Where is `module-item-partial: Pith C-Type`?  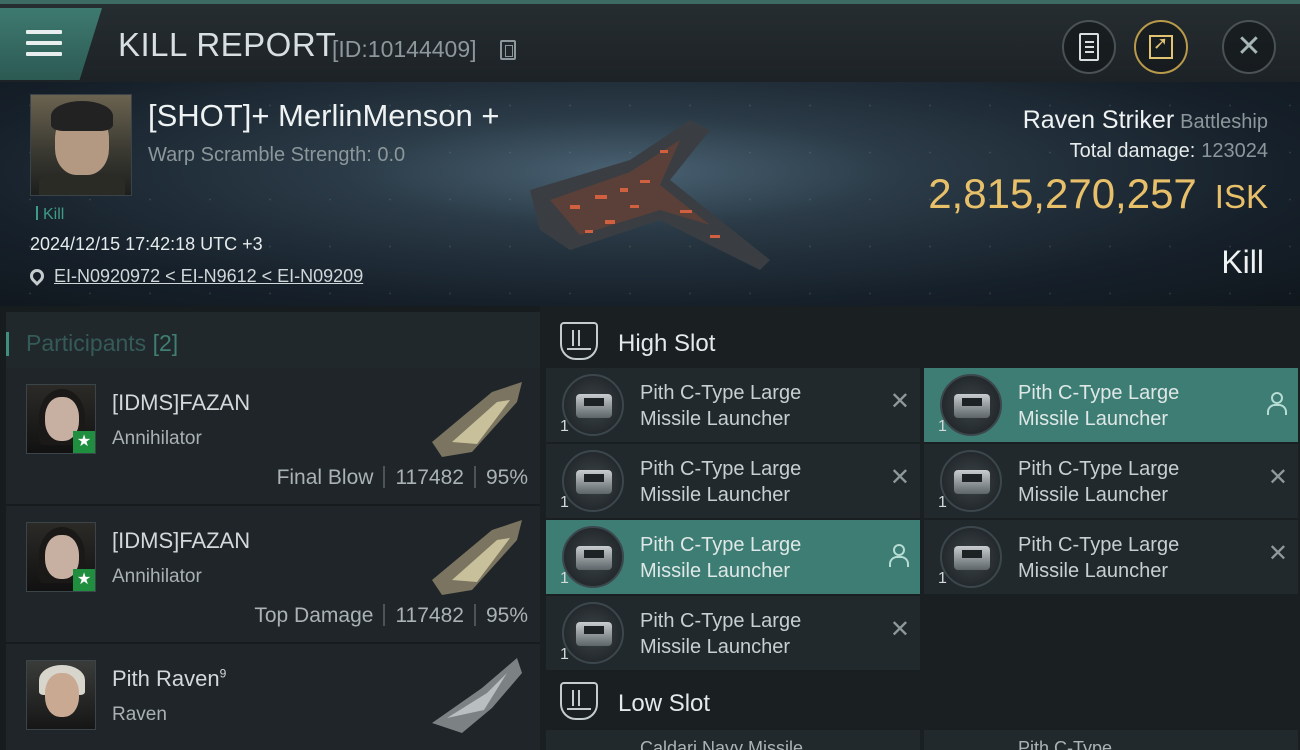 module-item-partial: Pith C-Type is located at coordinates (1111, 740).